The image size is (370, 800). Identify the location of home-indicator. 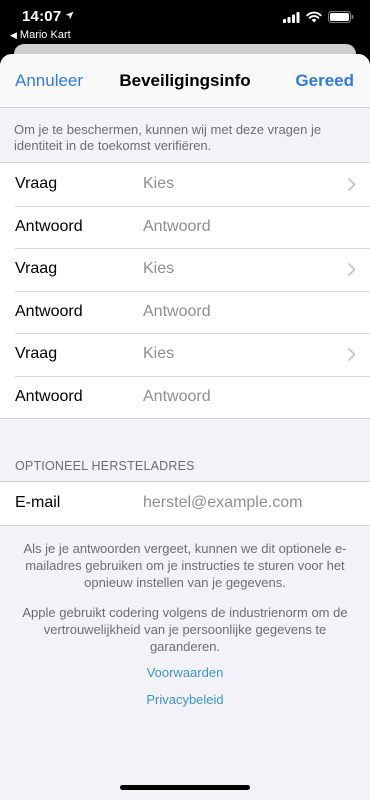
(185, 787).